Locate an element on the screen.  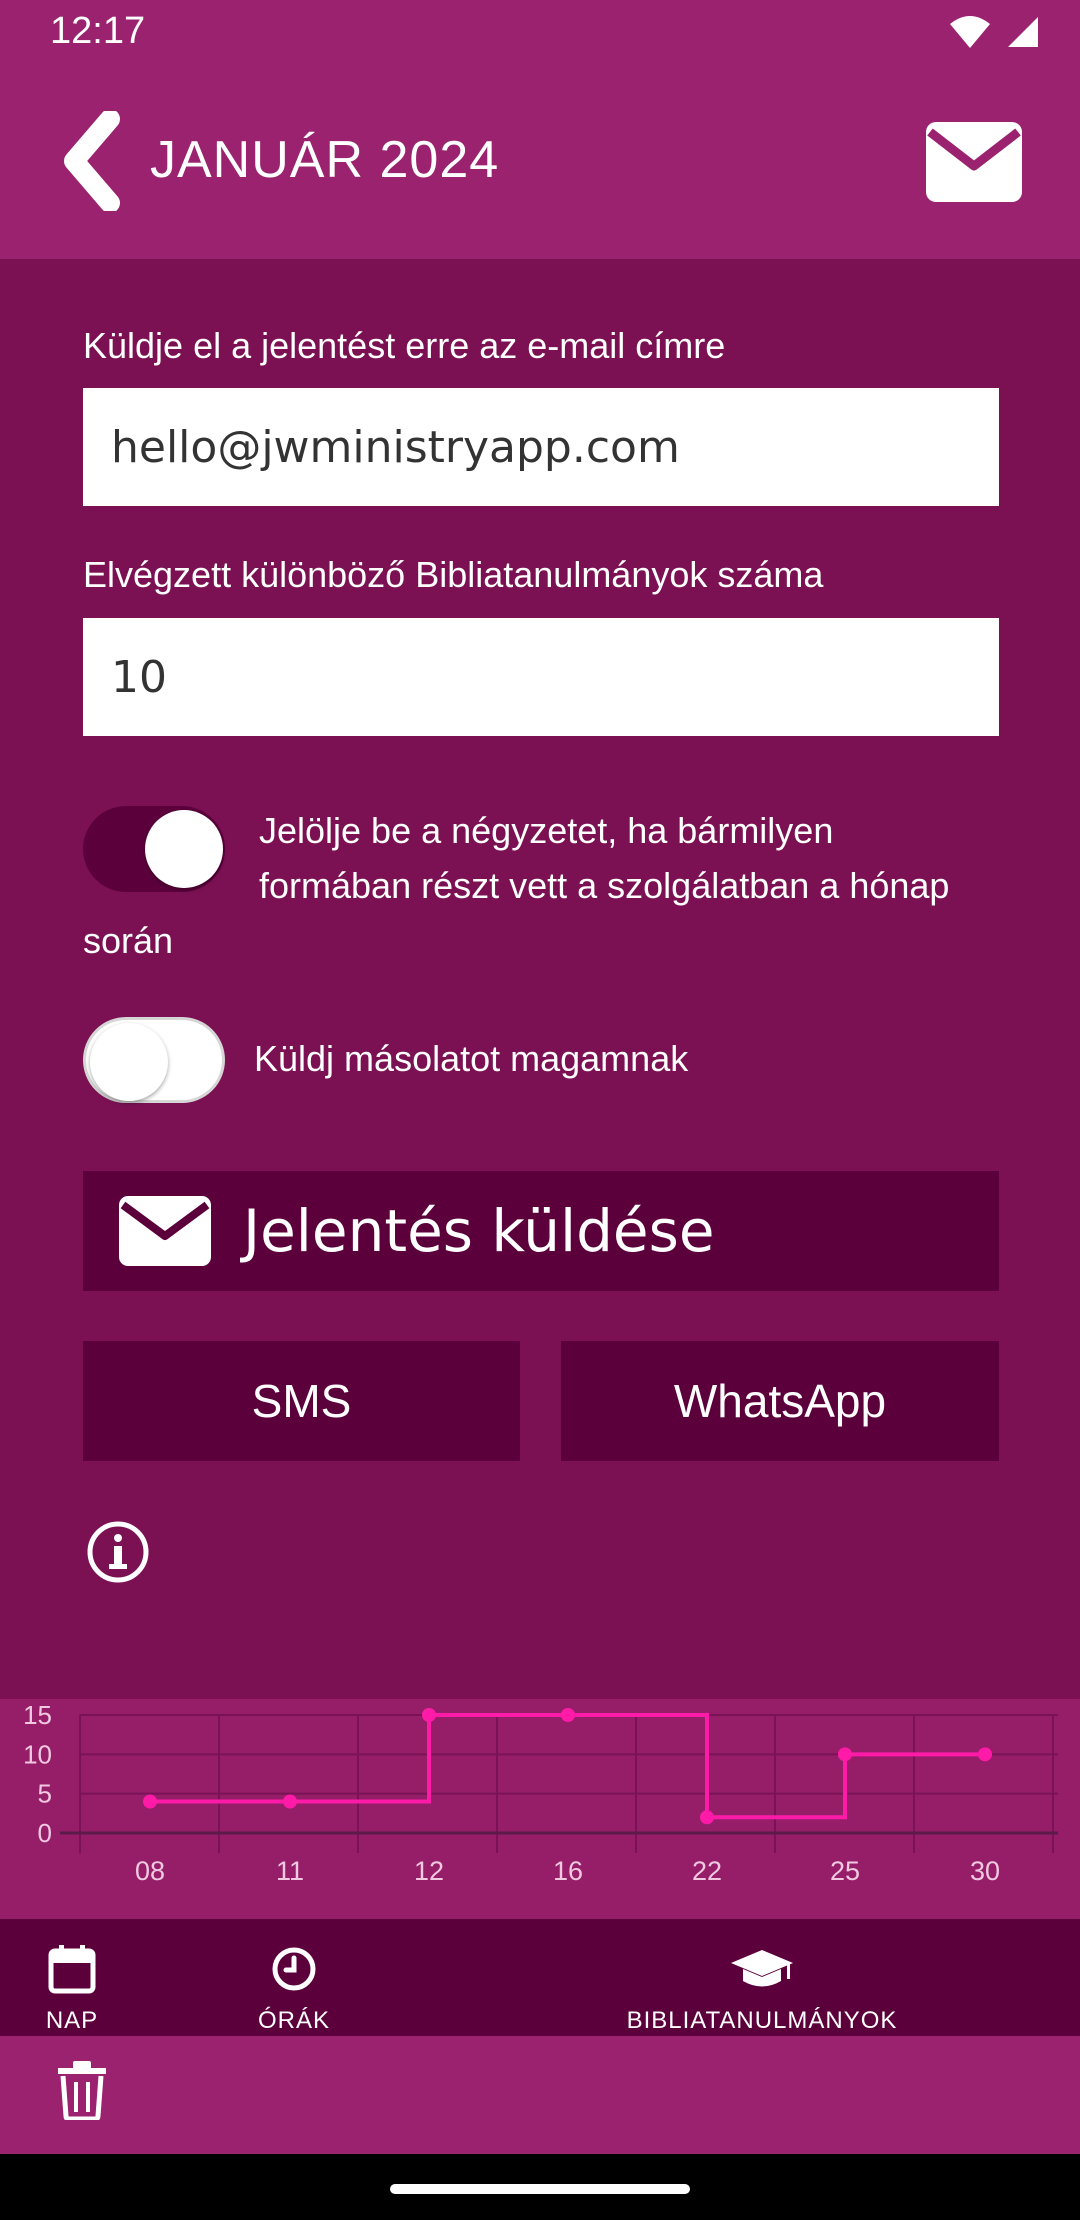
chart-x-tick-label: 25 is located at coordinates (845, 1871).